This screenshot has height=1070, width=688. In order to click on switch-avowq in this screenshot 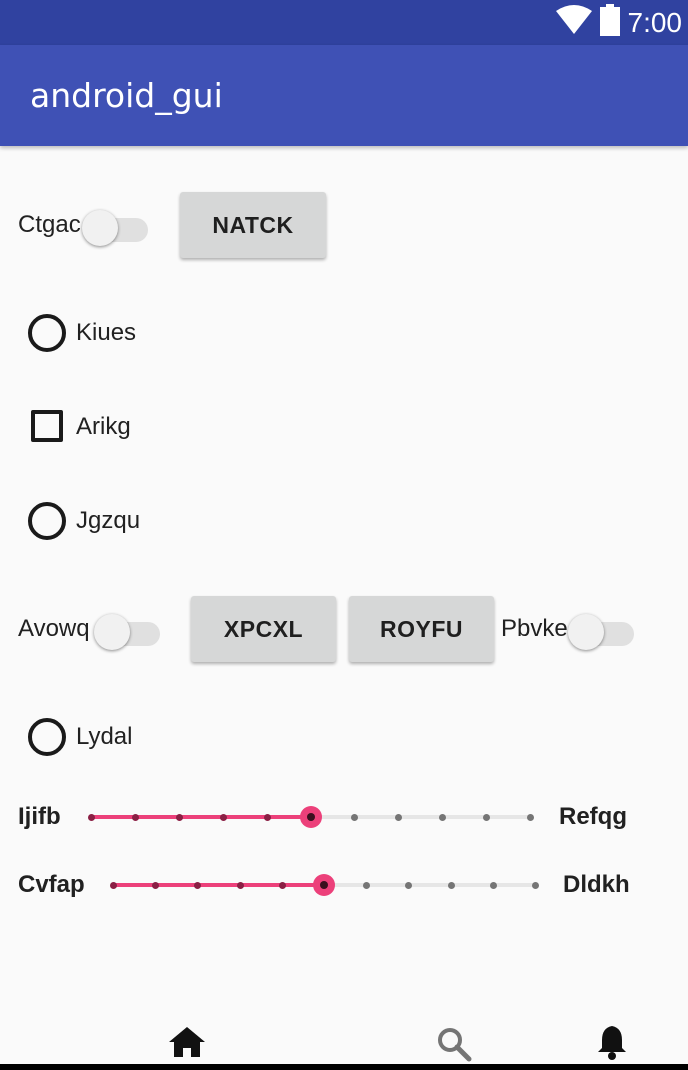, I will do `click(128, 630)`.